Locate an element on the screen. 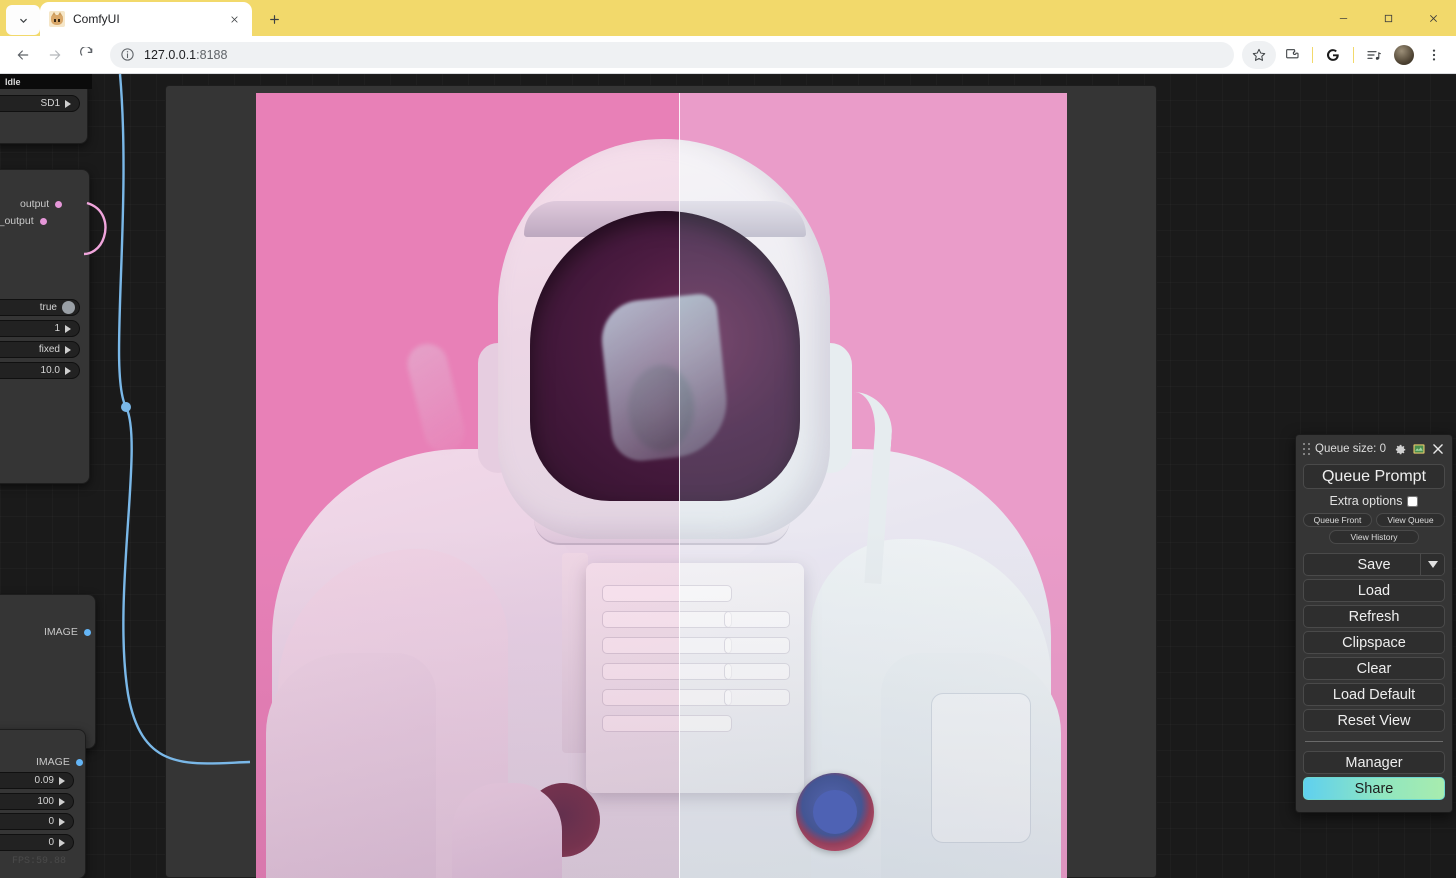  save-dropdown-button is located at coordinates (1432, 564).